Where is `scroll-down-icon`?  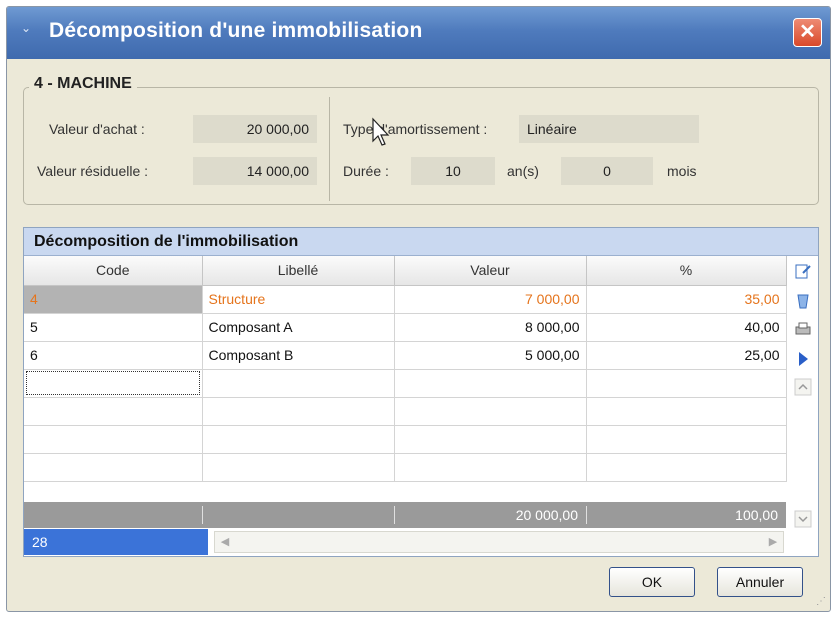
scroll-down-icon is located at coordinates (803, 520).